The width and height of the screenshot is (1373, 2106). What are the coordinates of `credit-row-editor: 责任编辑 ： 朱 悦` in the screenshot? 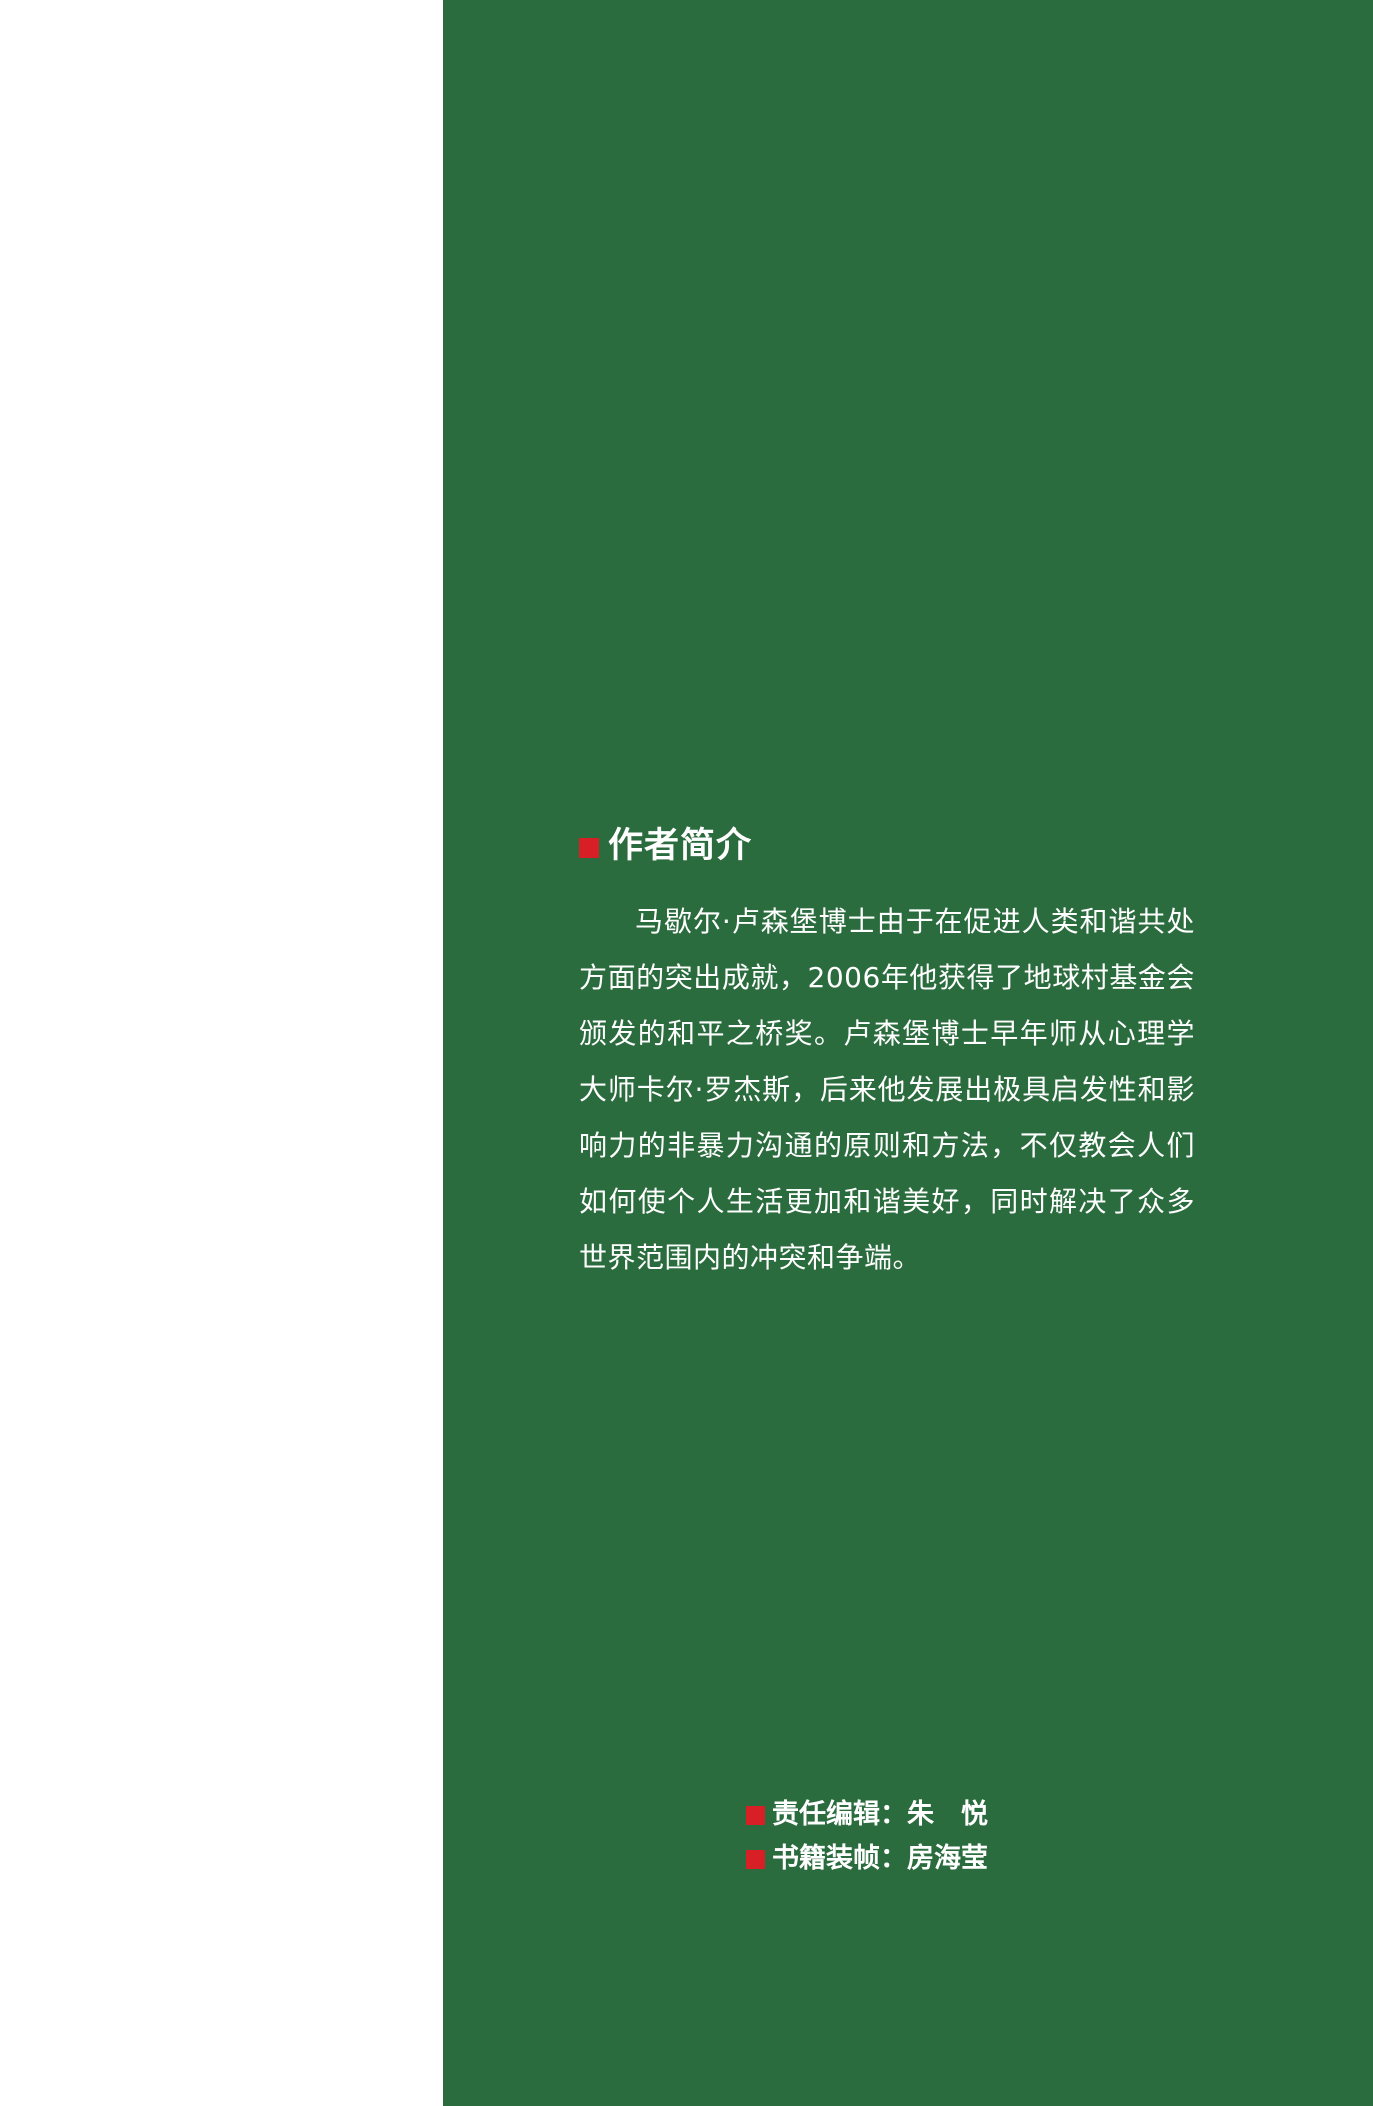 It's located at (876, 1815).